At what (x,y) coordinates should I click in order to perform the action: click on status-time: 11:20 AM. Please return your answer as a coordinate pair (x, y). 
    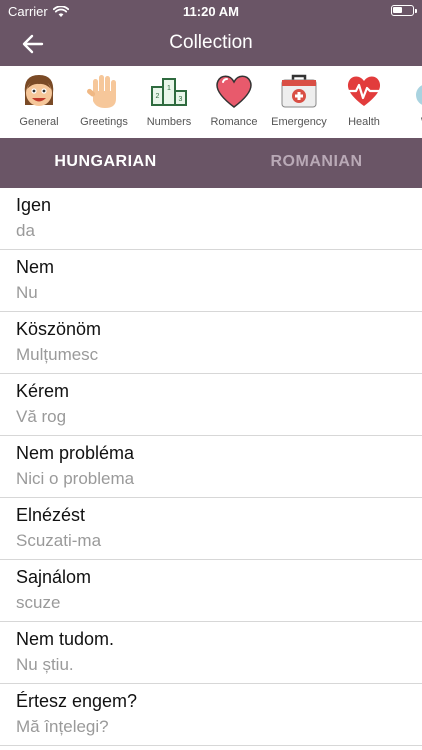
    Looking at the image, I should click on (211, 11).